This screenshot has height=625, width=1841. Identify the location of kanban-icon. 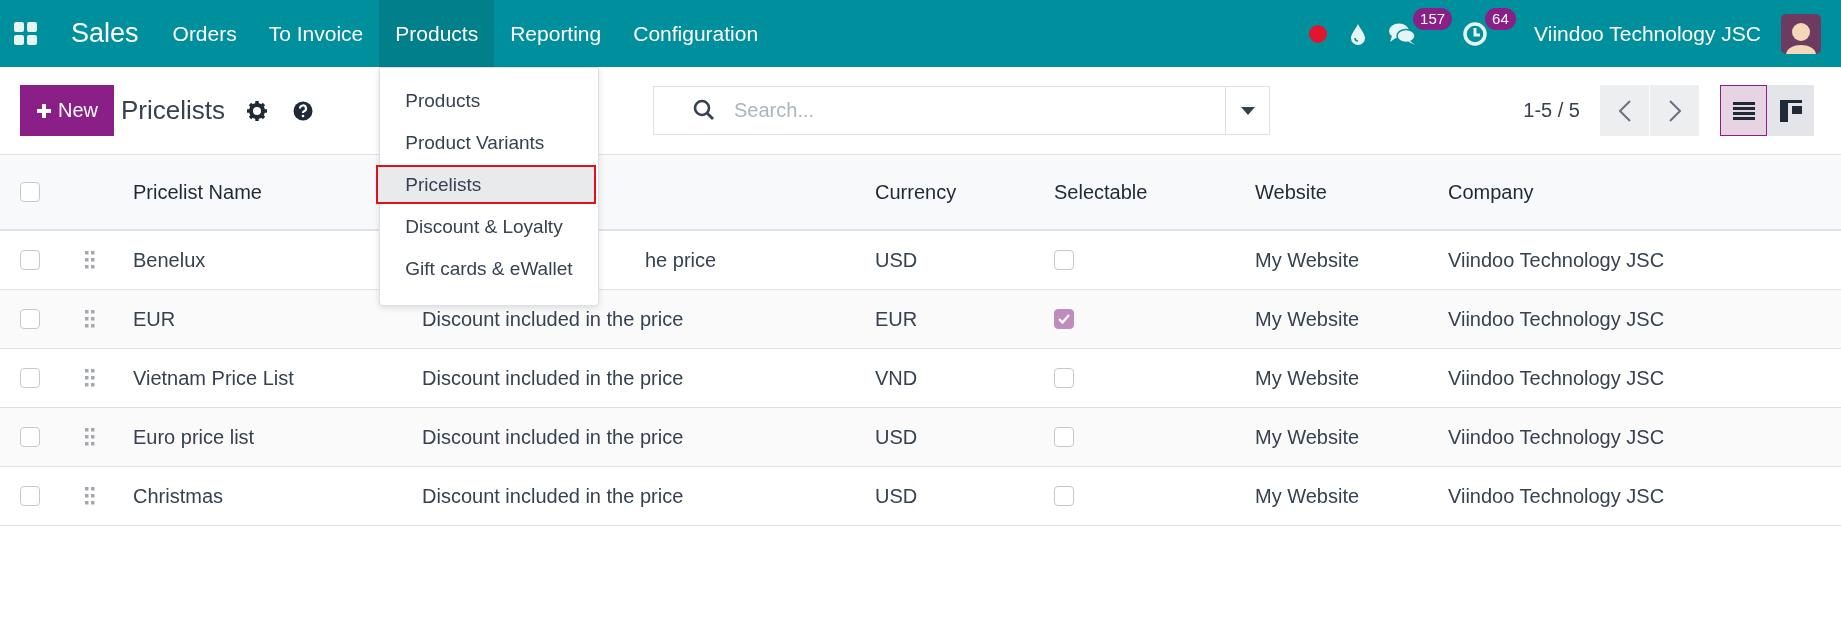
(1790, 110).